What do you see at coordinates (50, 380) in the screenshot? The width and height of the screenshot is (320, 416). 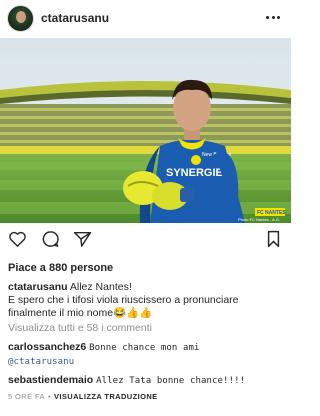 I see `comment-username: sebastiendemaio` at bounding box center [50, 380].